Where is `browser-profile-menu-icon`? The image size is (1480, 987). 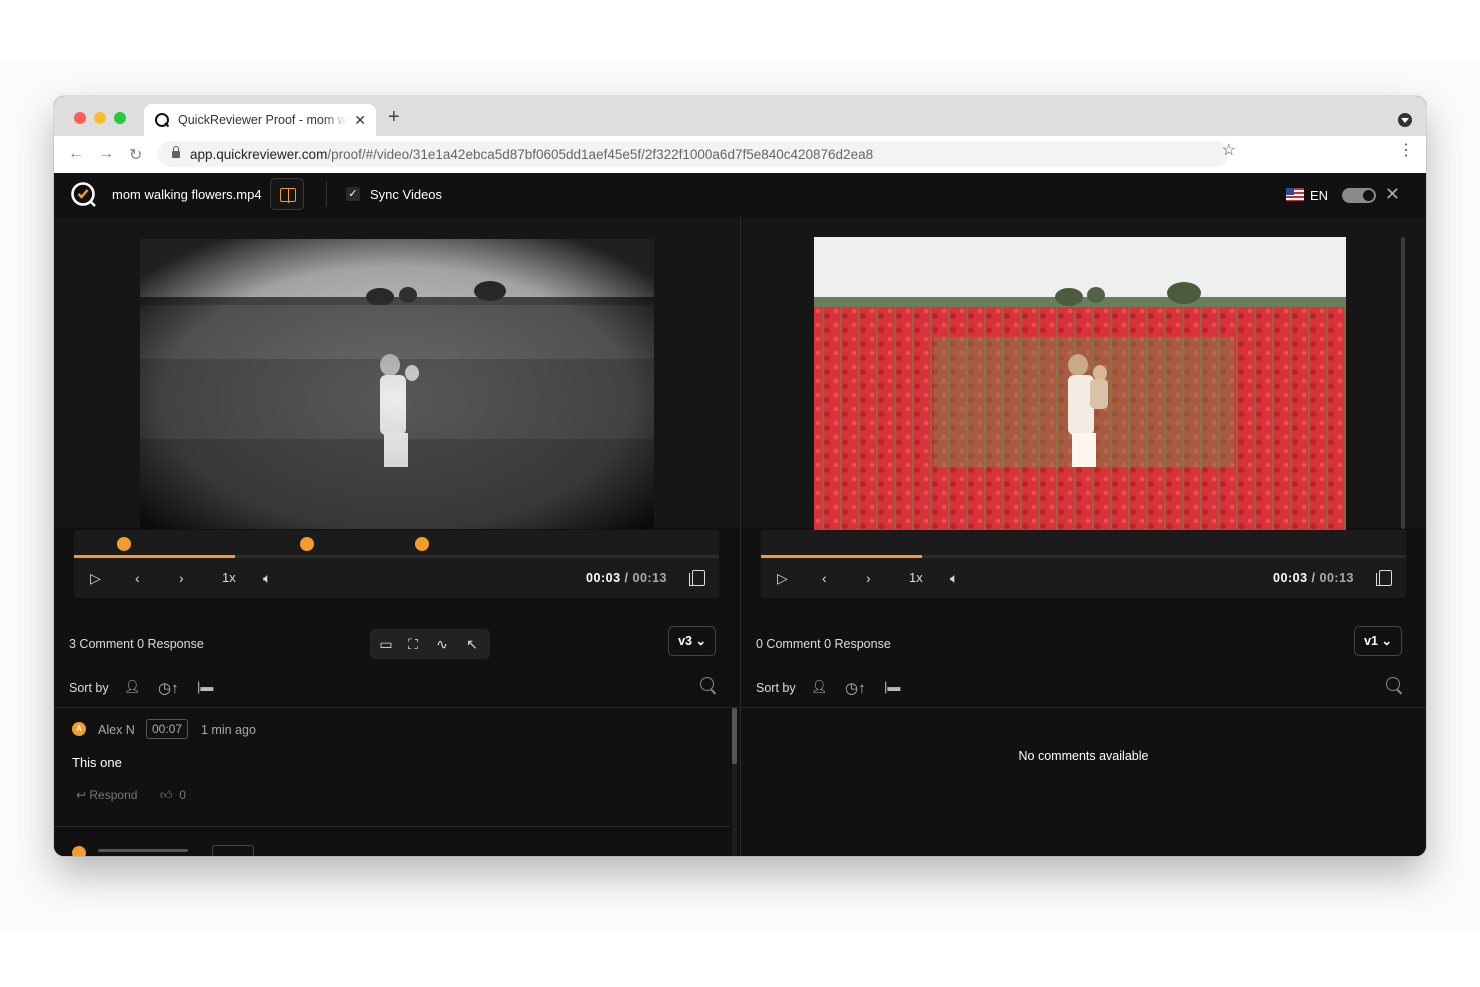
browser-profile-menu-icon is located at coordinates (1405, 120).